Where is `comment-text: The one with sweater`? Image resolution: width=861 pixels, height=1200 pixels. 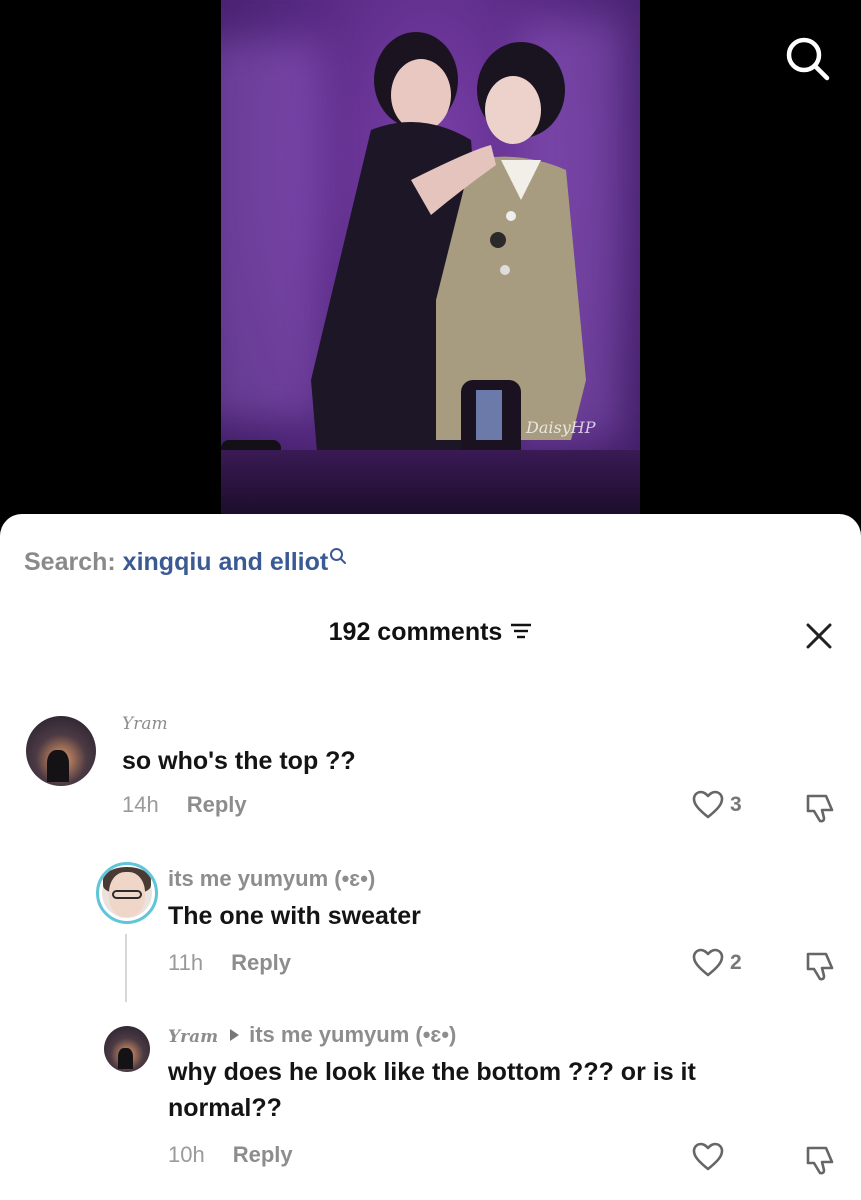
comment-text: The one with sweater is located at coordinates (294, 916).